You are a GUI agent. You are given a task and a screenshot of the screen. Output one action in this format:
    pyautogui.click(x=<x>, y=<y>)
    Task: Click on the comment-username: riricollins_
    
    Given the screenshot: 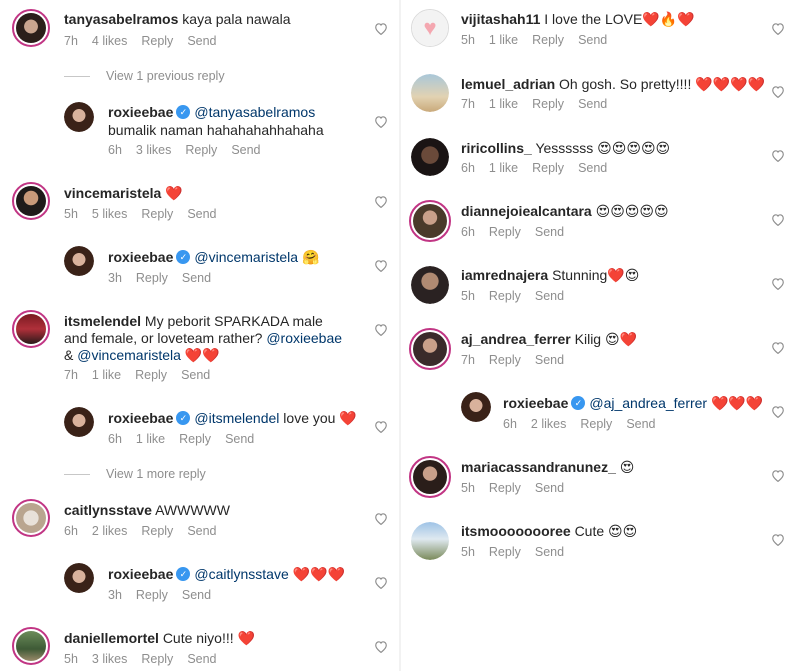 What is the action you would take?
    pyautogui.click(x=496, y=148)
    